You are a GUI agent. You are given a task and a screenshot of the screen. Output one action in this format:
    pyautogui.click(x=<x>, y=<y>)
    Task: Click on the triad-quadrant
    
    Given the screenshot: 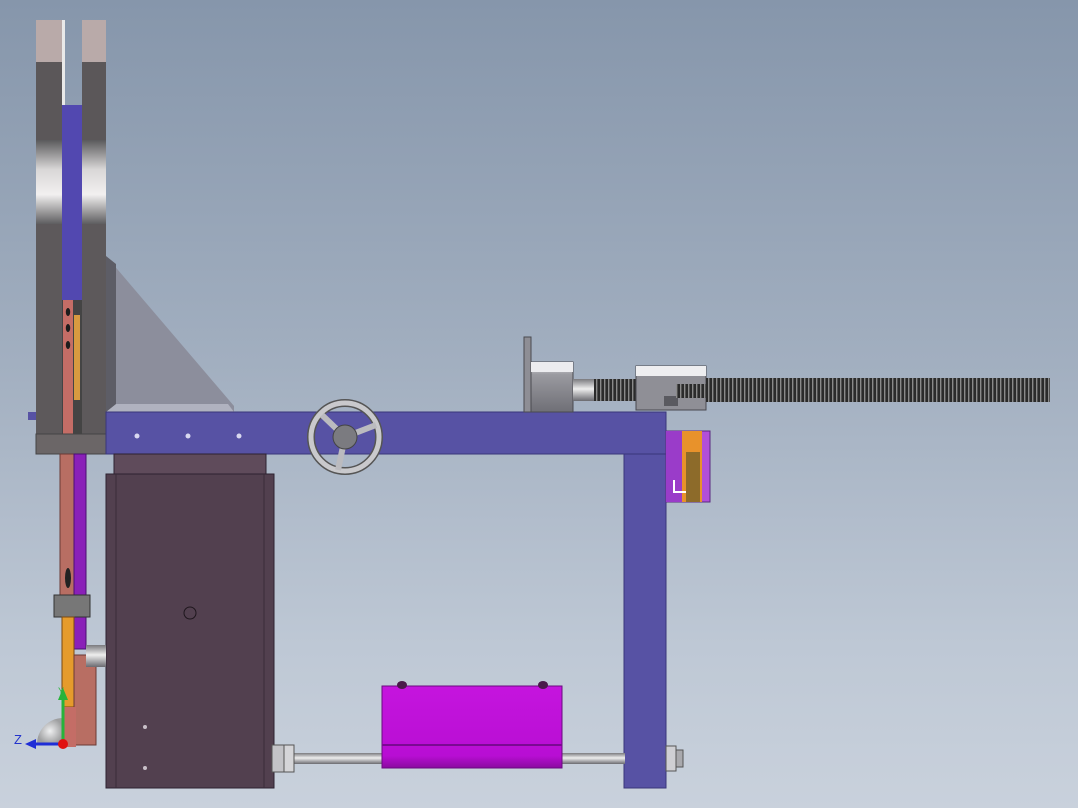 What is the action you would take?
    pyautogui.click(x=50, y=731)
    